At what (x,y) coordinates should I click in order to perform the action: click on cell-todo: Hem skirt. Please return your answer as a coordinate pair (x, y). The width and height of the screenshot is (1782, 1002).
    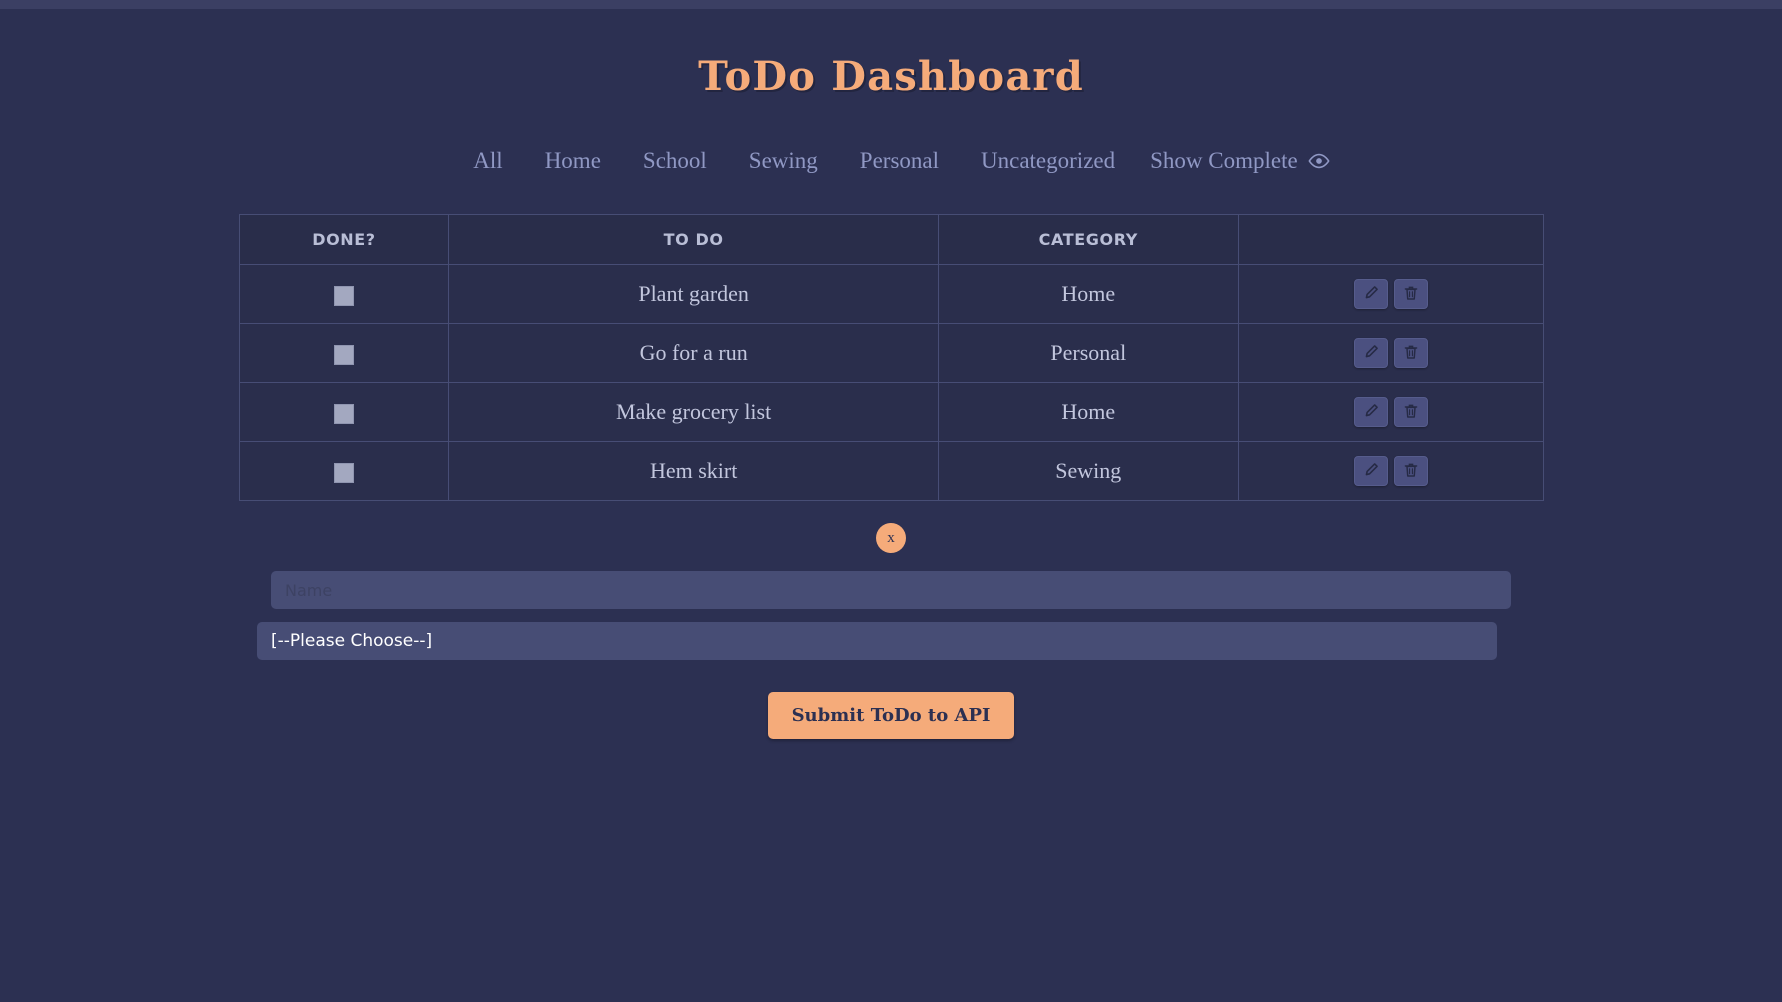
    Looking at the image, I should click on (693, 471).